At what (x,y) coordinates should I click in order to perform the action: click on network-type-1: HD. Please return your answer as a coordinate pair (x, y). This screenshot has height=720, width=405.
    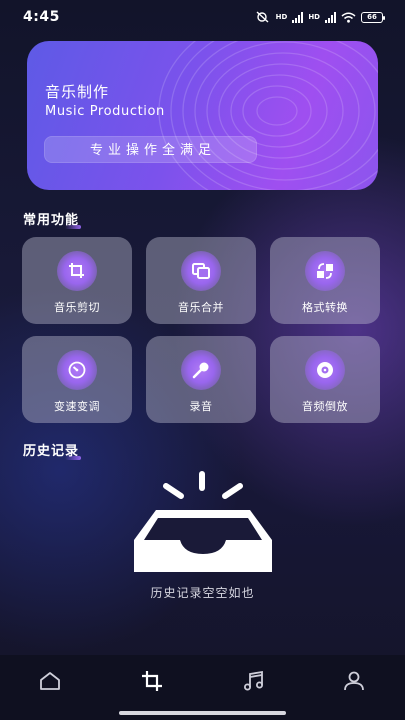
    Looking at the image, I should click on (281, 16).